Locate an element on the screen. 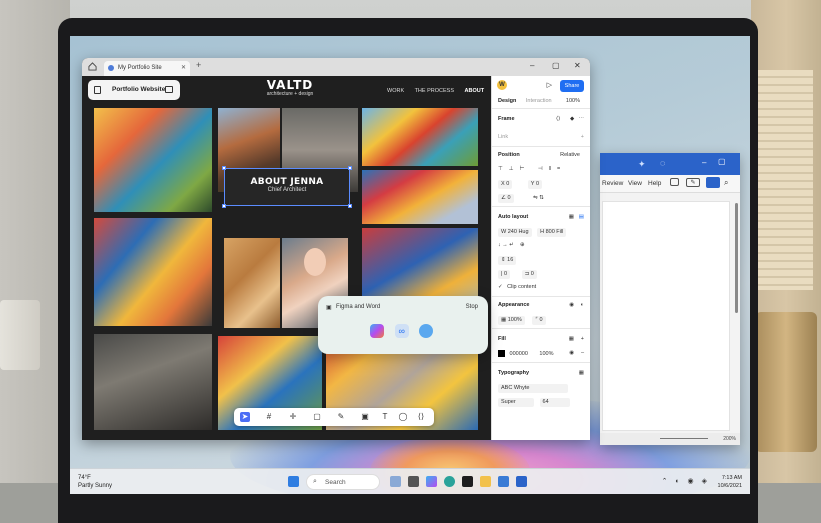 This screenshot has height=523, width=821. maximize-icon: ▢ is located at coordinates (722, 161).